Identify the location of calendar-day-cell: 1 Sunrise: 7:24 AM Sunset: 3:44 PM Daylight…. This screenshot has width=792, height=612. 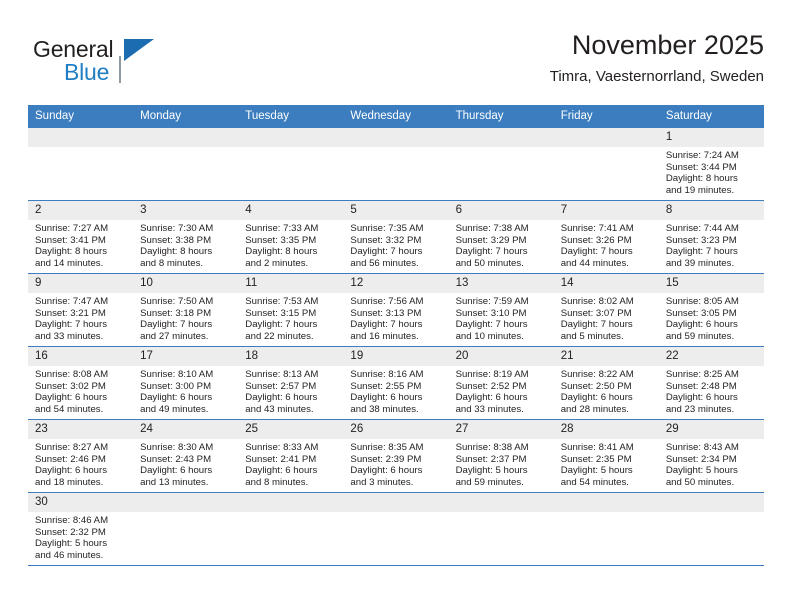
(711, 164).